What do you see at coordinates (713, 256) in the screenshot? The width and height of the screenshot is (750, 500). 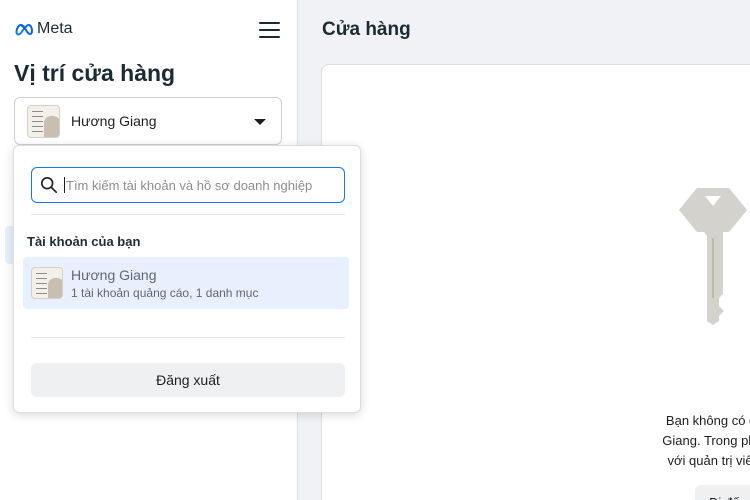 I see `key-icon` at bounding box center [713, 256].